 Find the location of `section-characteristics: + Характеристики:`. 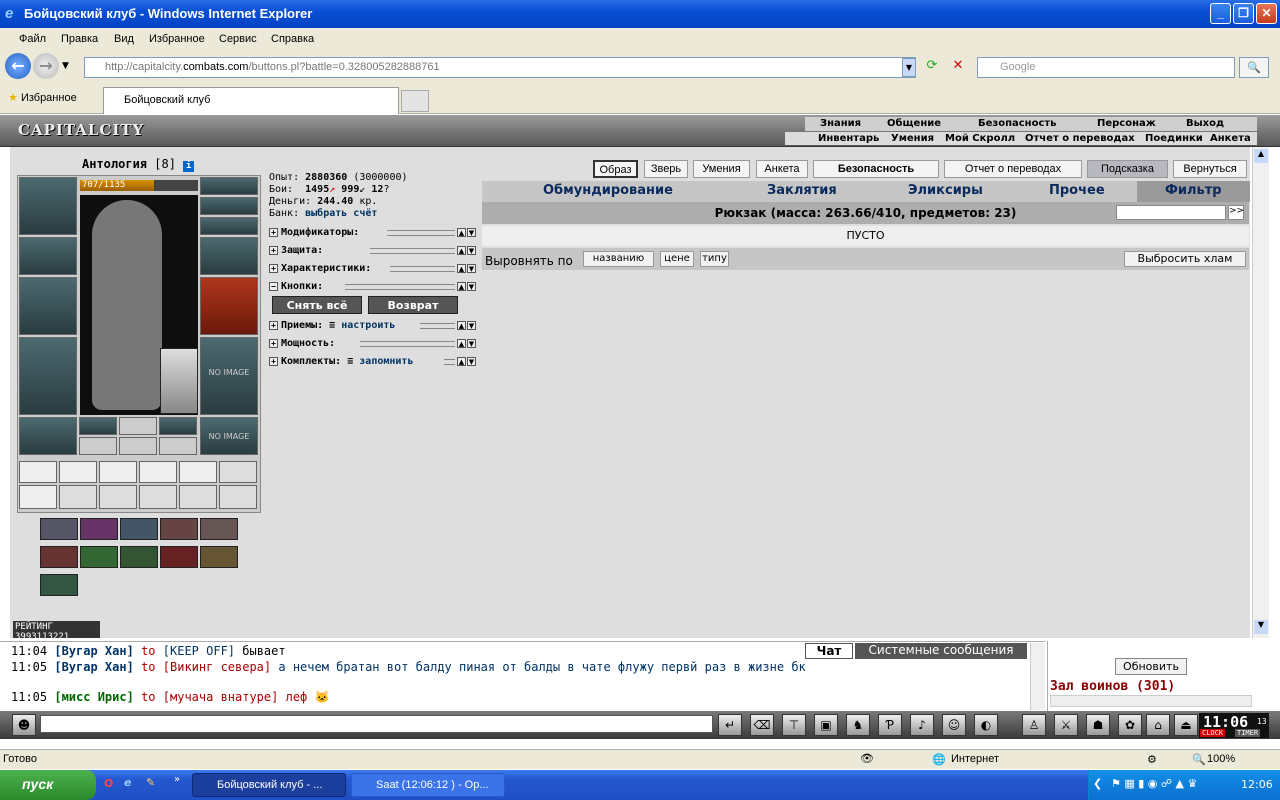

section-characteristics: + Характеристики: is located at coordinates (320, 268).